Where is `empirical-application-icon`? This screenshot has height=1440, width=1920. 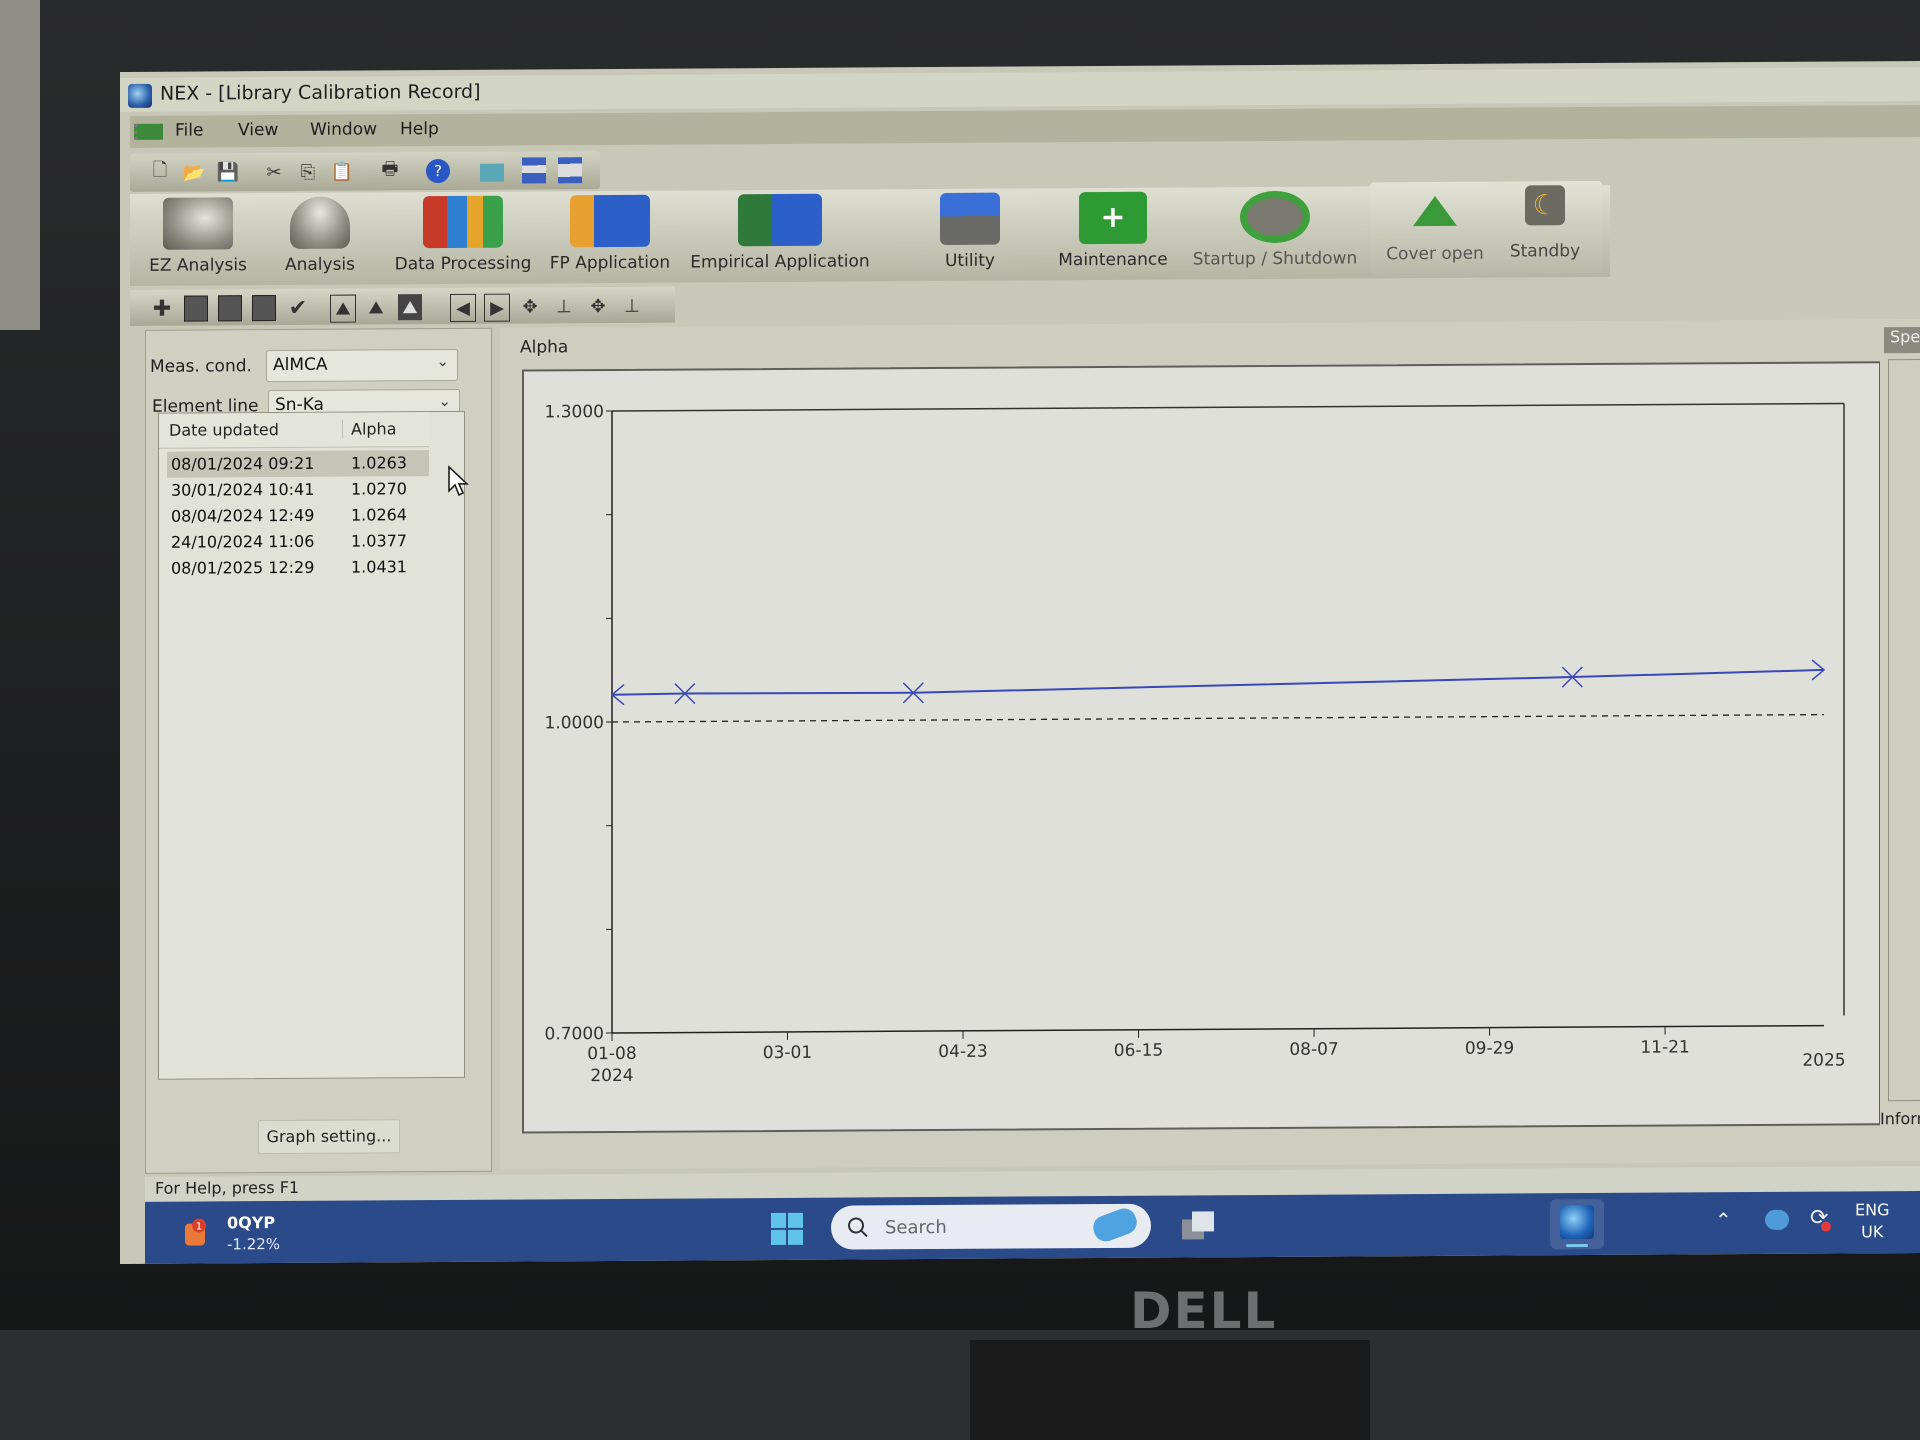 empirical-application-icon is located at coordinates (780, 220).